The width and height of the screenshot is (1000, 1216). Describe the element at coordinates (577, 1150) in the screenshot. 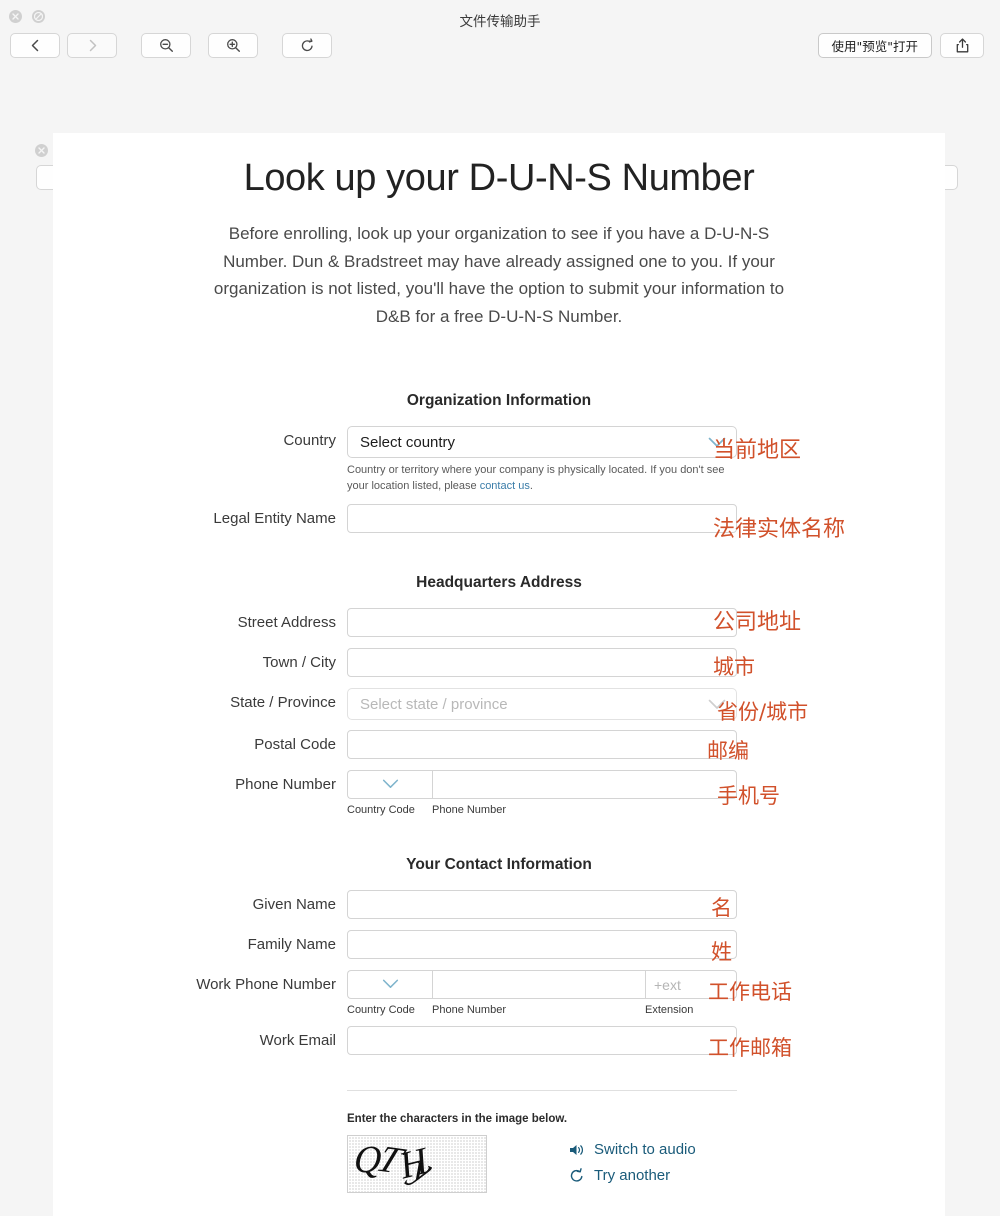

I see `speaker-icon` at that location.